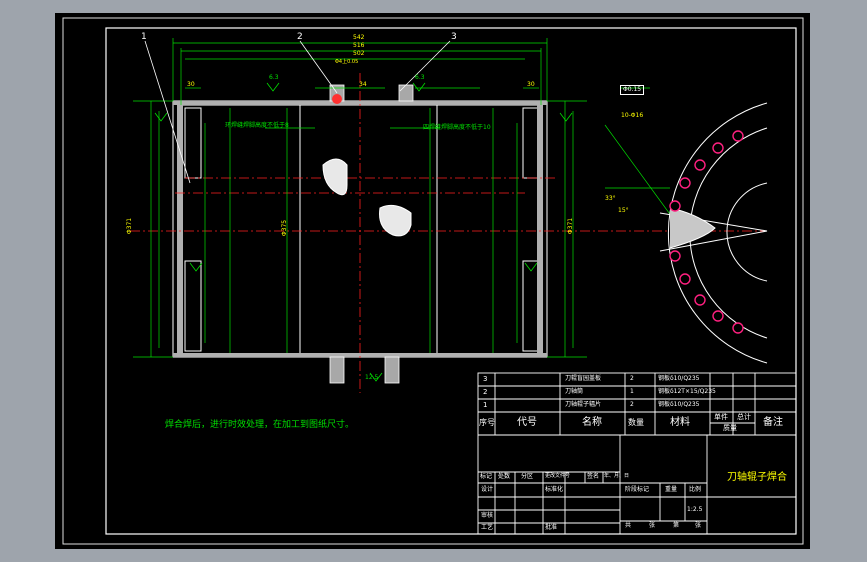 The width and height of the screenshot is (867, 562). What do you see at coordinates (487, 515) in the screenshot?
I see `tb-review: 审核` at bounding box center [487, 515].